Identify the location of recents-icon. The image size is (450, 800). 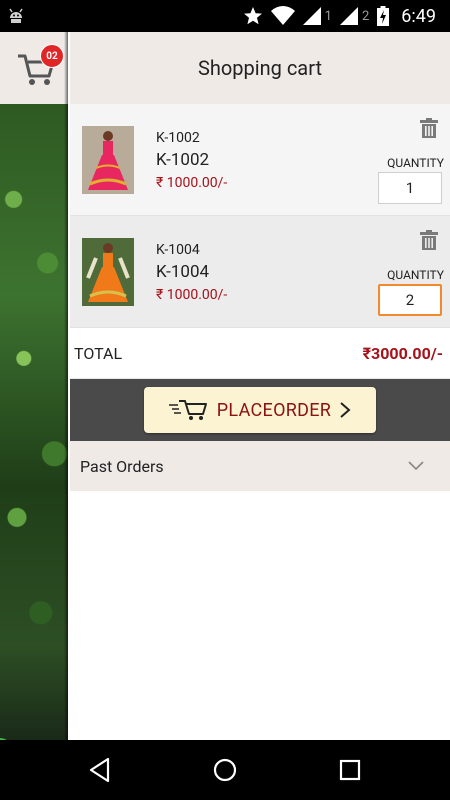
(350, 770).